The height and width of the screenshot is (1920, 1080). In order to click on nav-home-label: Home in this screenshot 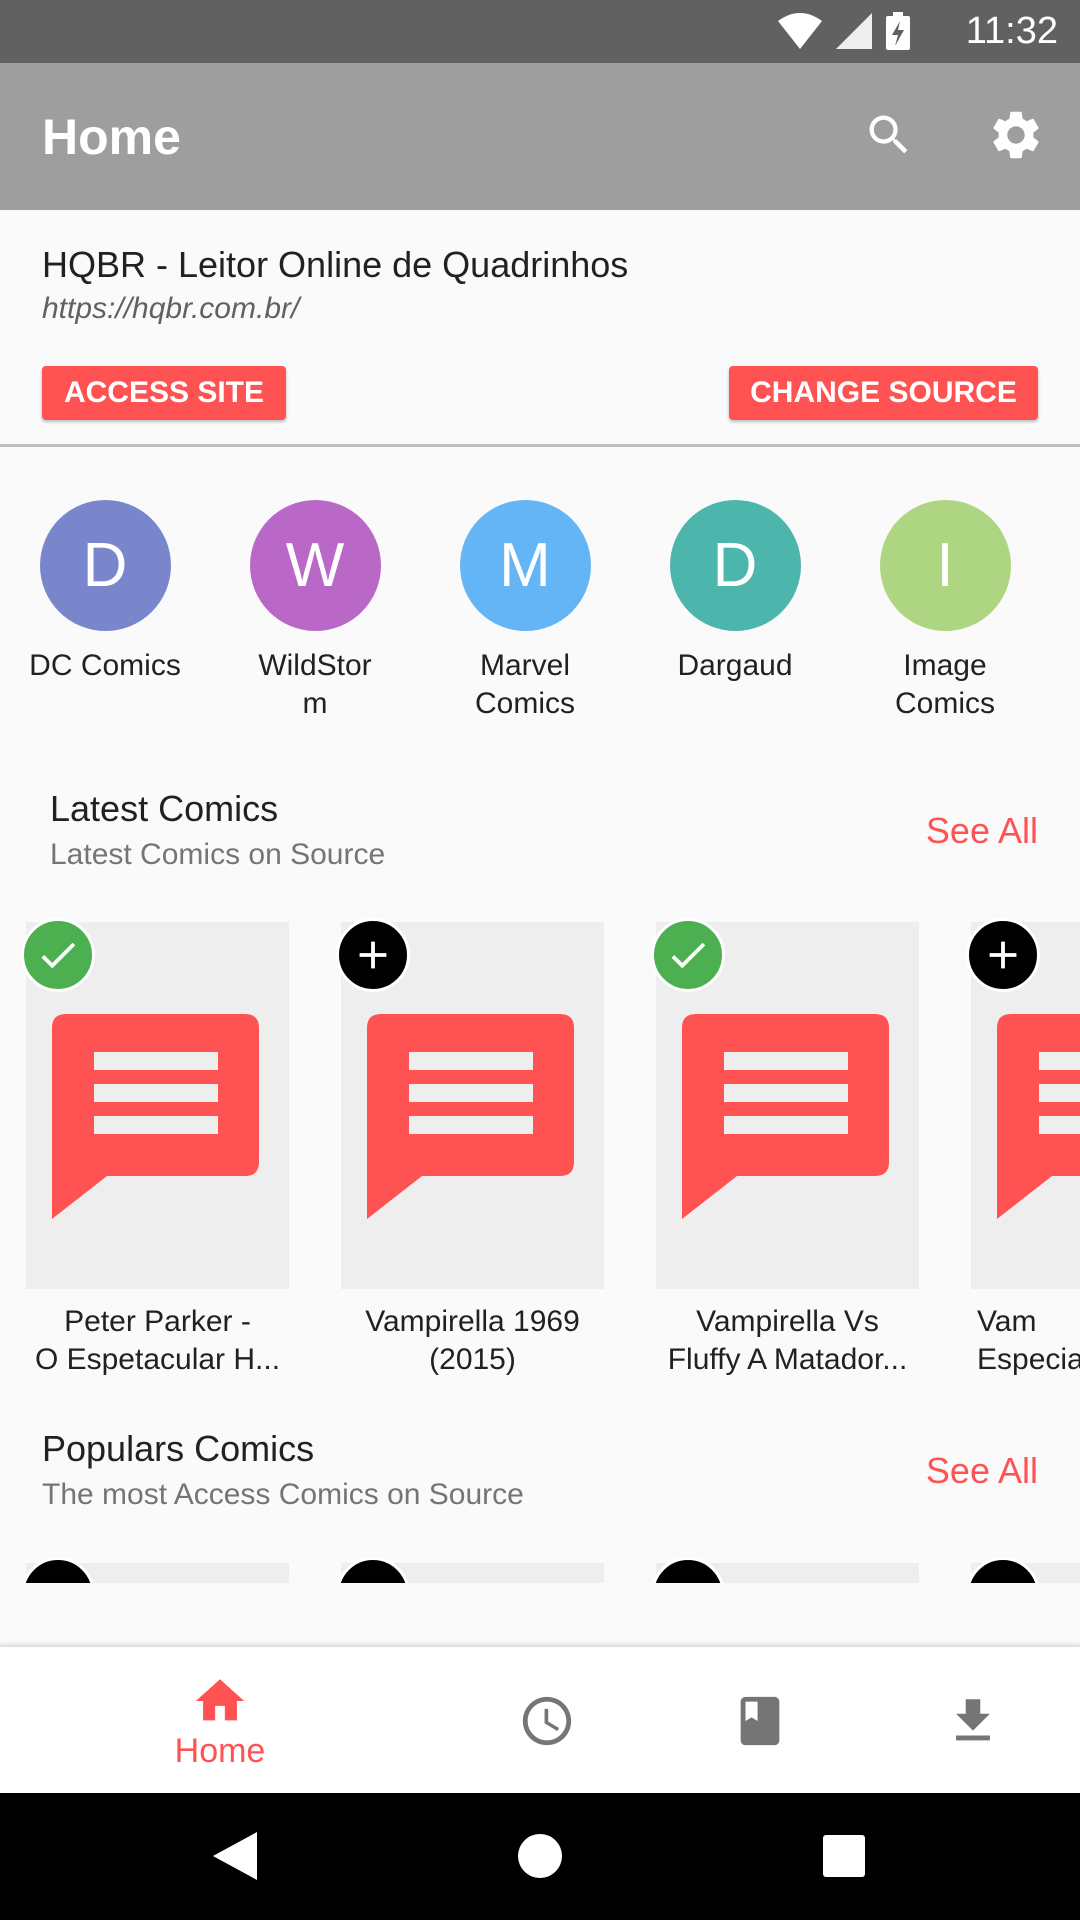, I will do `click(220, 1750)`.